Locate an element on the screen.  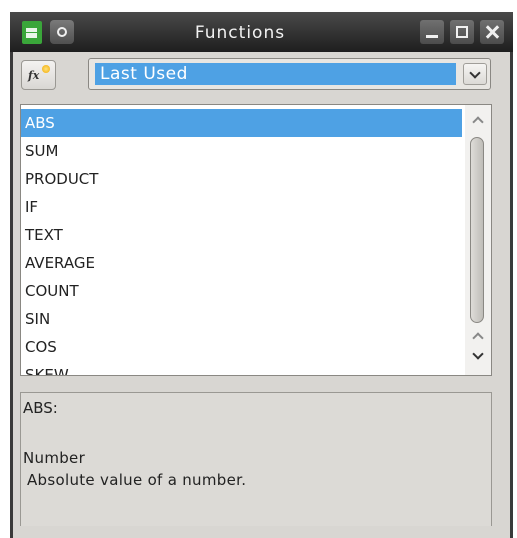
scroll-down-arrow-icon is located at coordinates (478, 356).